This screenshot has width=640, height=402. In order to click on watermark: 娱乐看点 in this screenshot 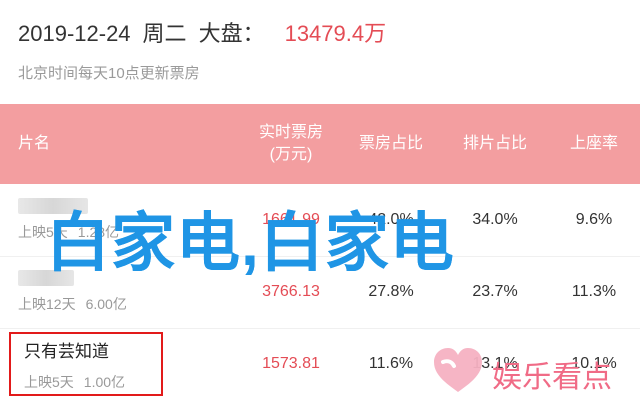, I will do `click(535, 368)`.